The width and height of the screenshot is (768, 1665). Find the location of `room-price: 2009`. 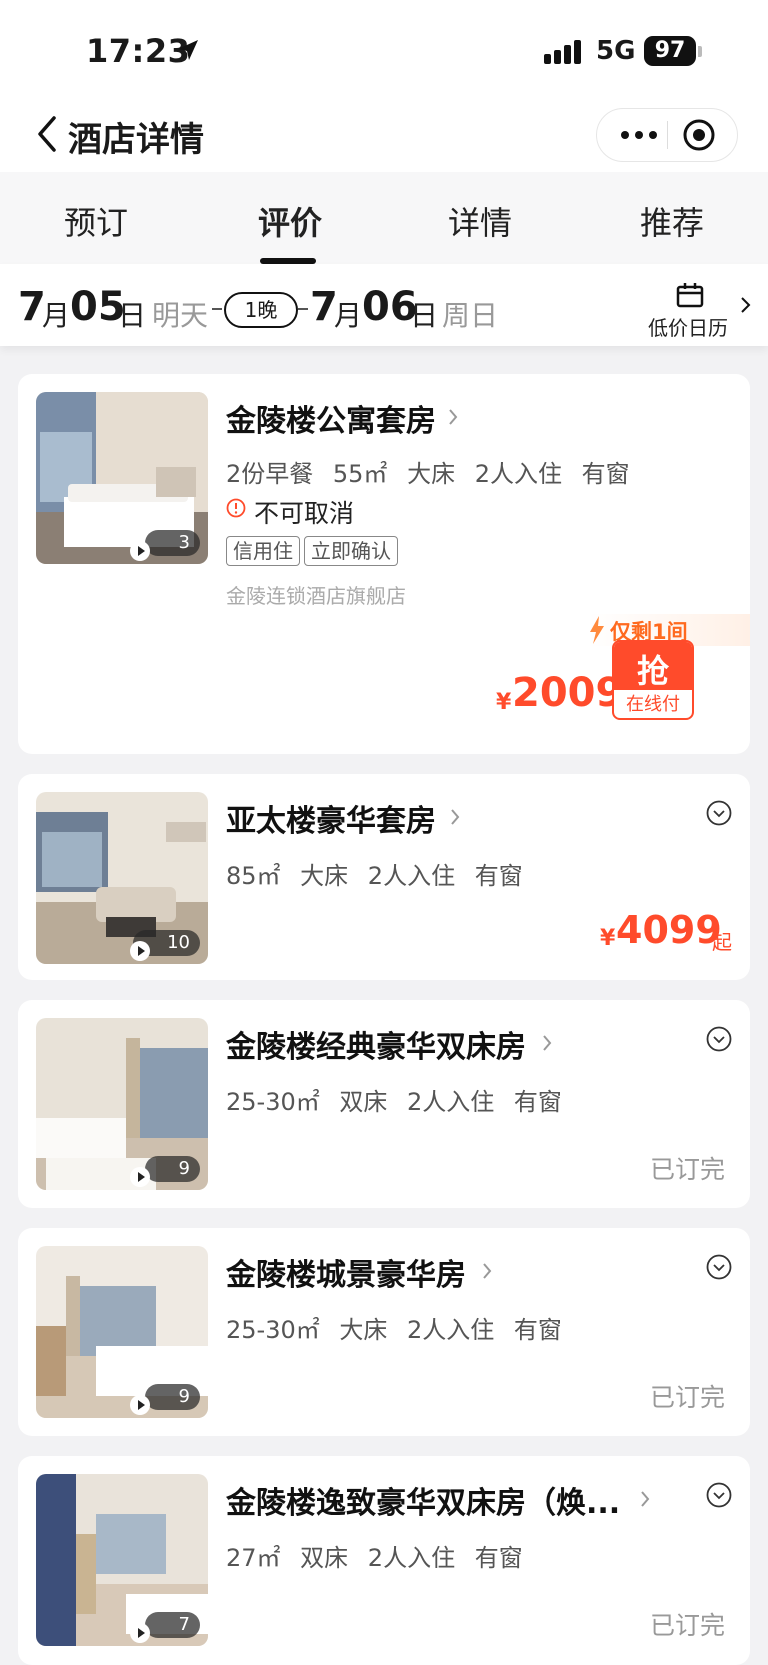

room-price: 2009 is located at coordinates (568, 693).